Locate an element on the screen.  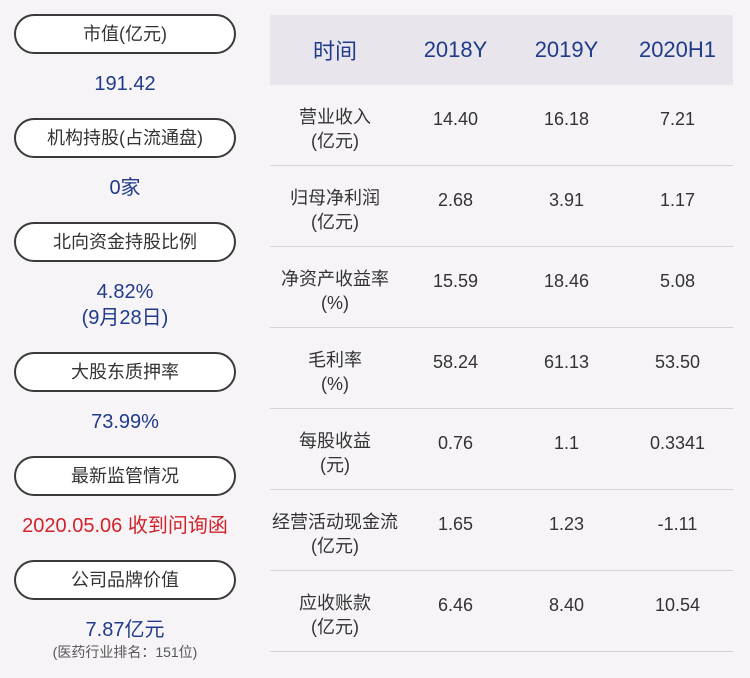
table-row: 归母净利润 (亿元) 2.68 3.91 1.17 is located at coordinates (501, 206).